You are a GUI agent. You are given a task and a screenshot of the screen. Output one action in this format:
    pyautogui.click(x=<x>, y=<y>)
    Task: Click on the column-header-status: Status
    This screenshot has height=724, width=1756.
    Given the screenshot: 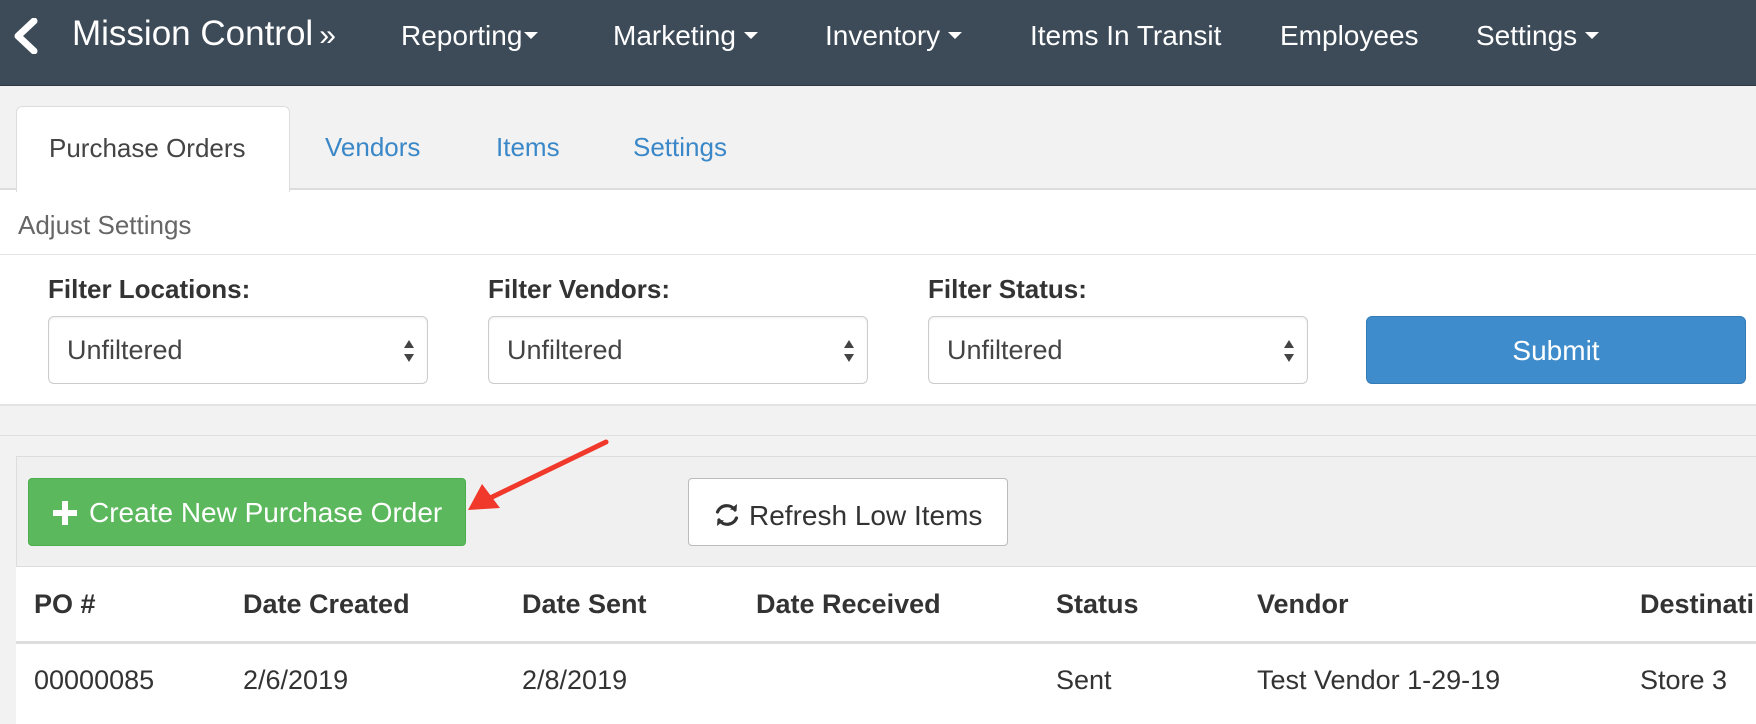 What is the action you would take?
    pyautogui.click(x=1097, y=604)
    